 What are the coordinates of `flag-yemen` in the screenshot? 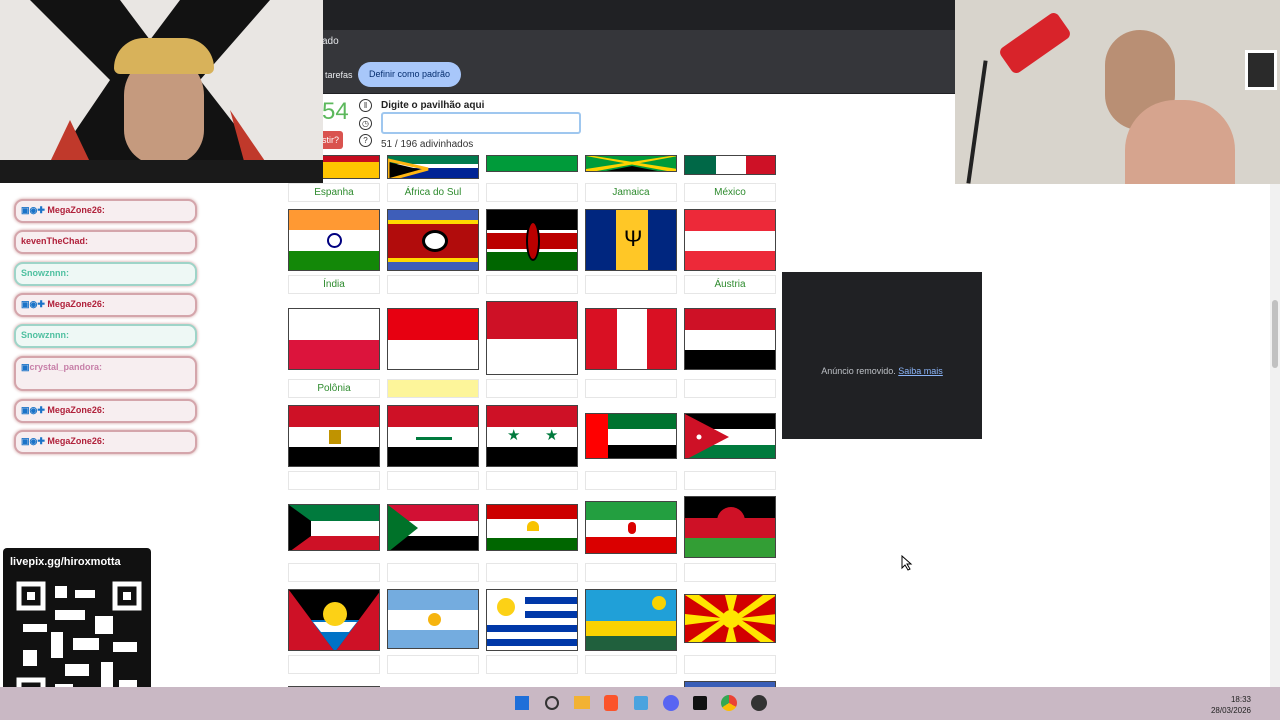 It's located at (730, 339).